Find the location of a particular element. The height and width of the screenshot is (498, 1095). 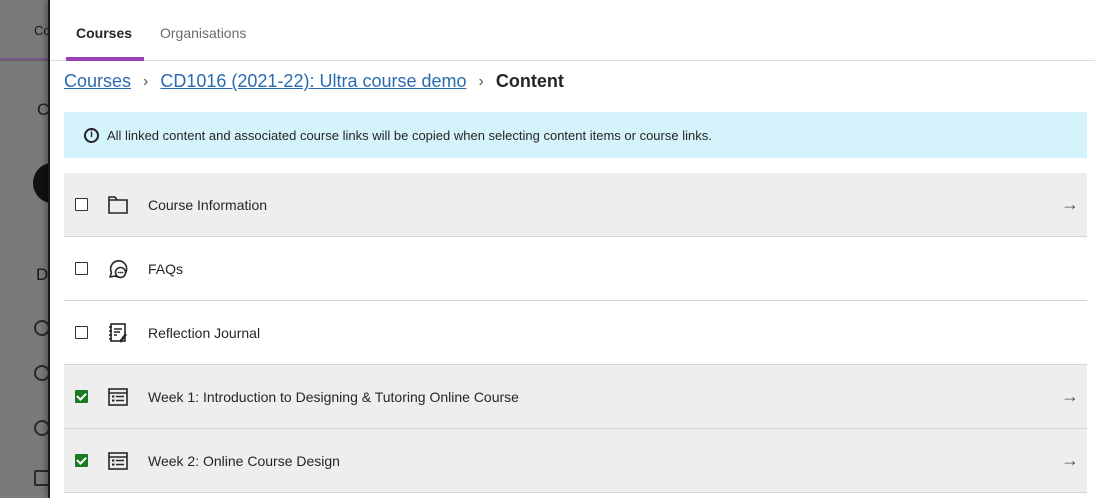

tab-courses: Courses is located at coordinates (104, 33).